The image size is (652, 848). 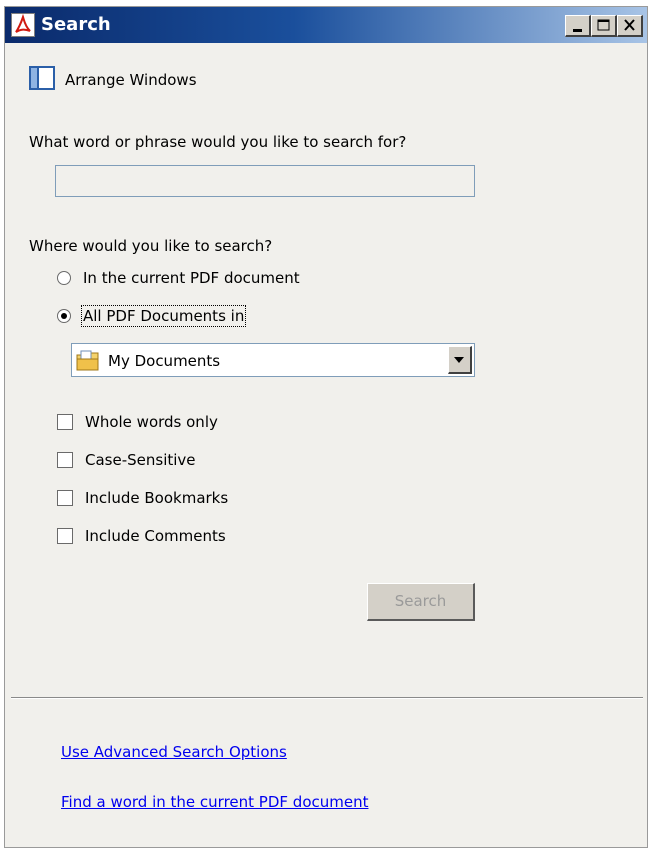 What do you see at coordinates (273, 360) in the screenshot?
I see `folder-select: My Documents` at bounding box center [273, 360].